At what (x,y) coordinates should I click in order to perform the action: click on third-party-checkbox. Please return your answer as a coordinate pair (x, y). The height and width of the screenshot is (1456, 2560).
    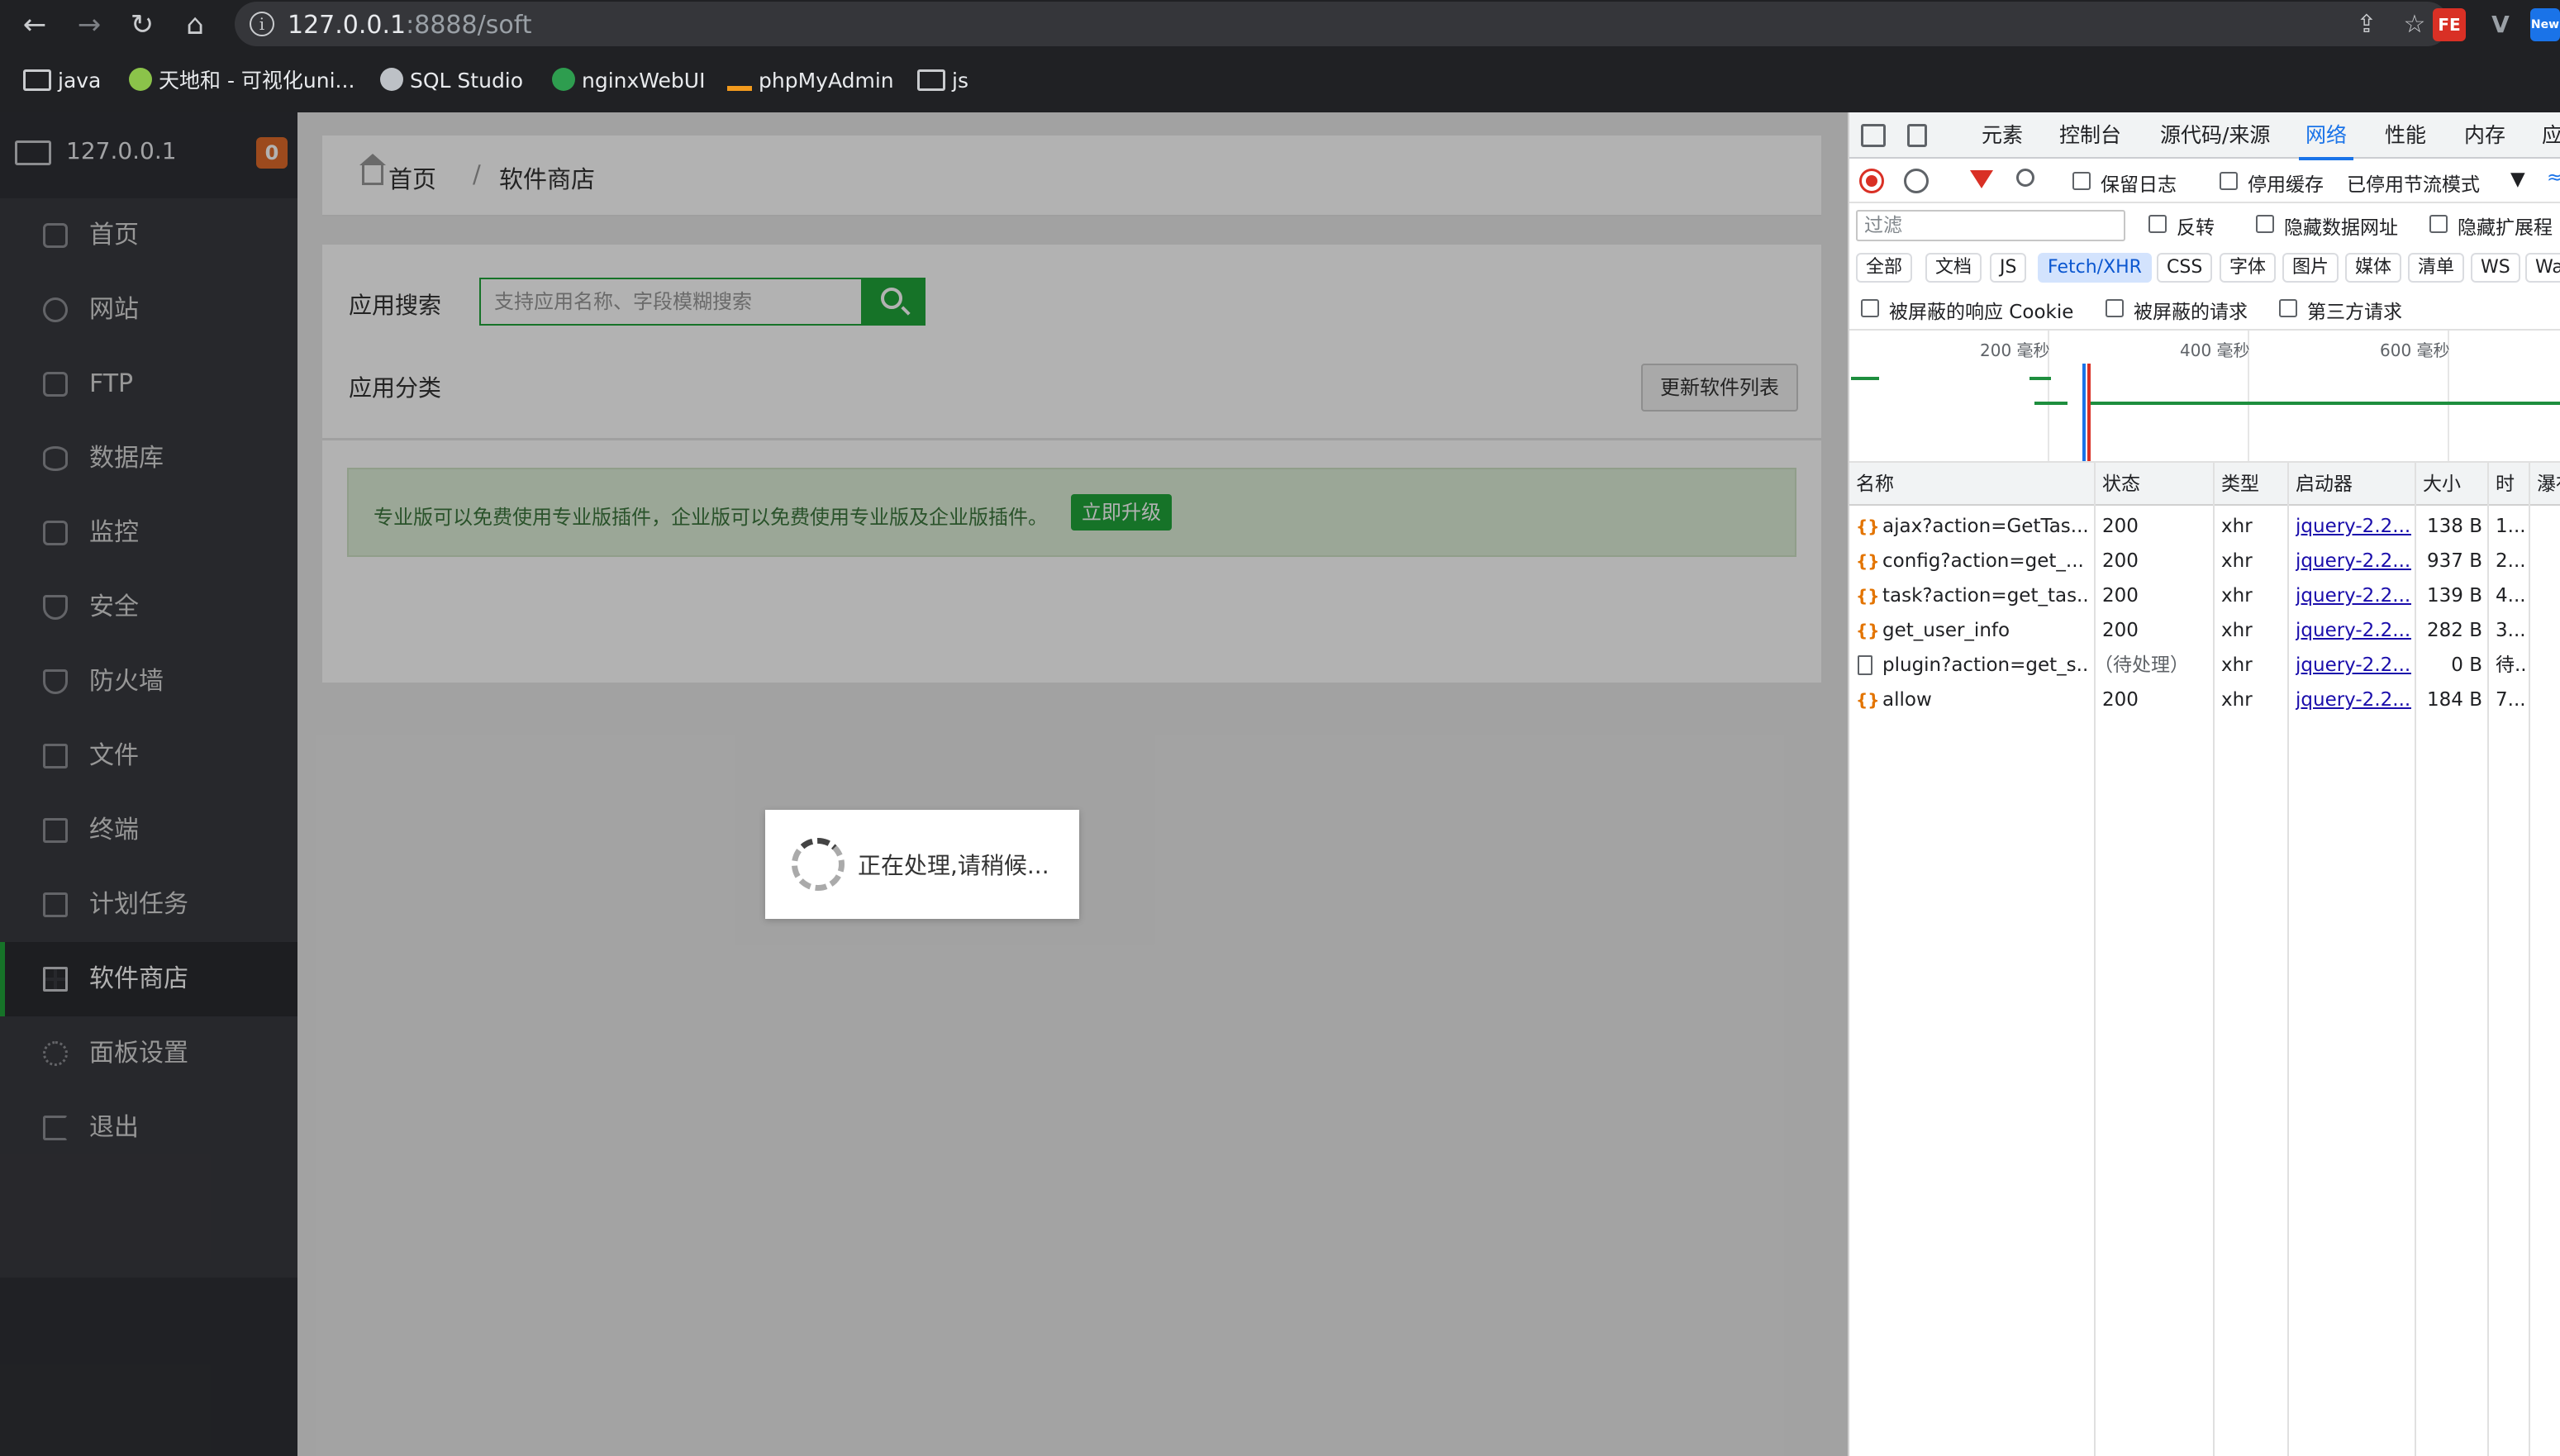
    Looking at the image, I should click on (2288, 308).